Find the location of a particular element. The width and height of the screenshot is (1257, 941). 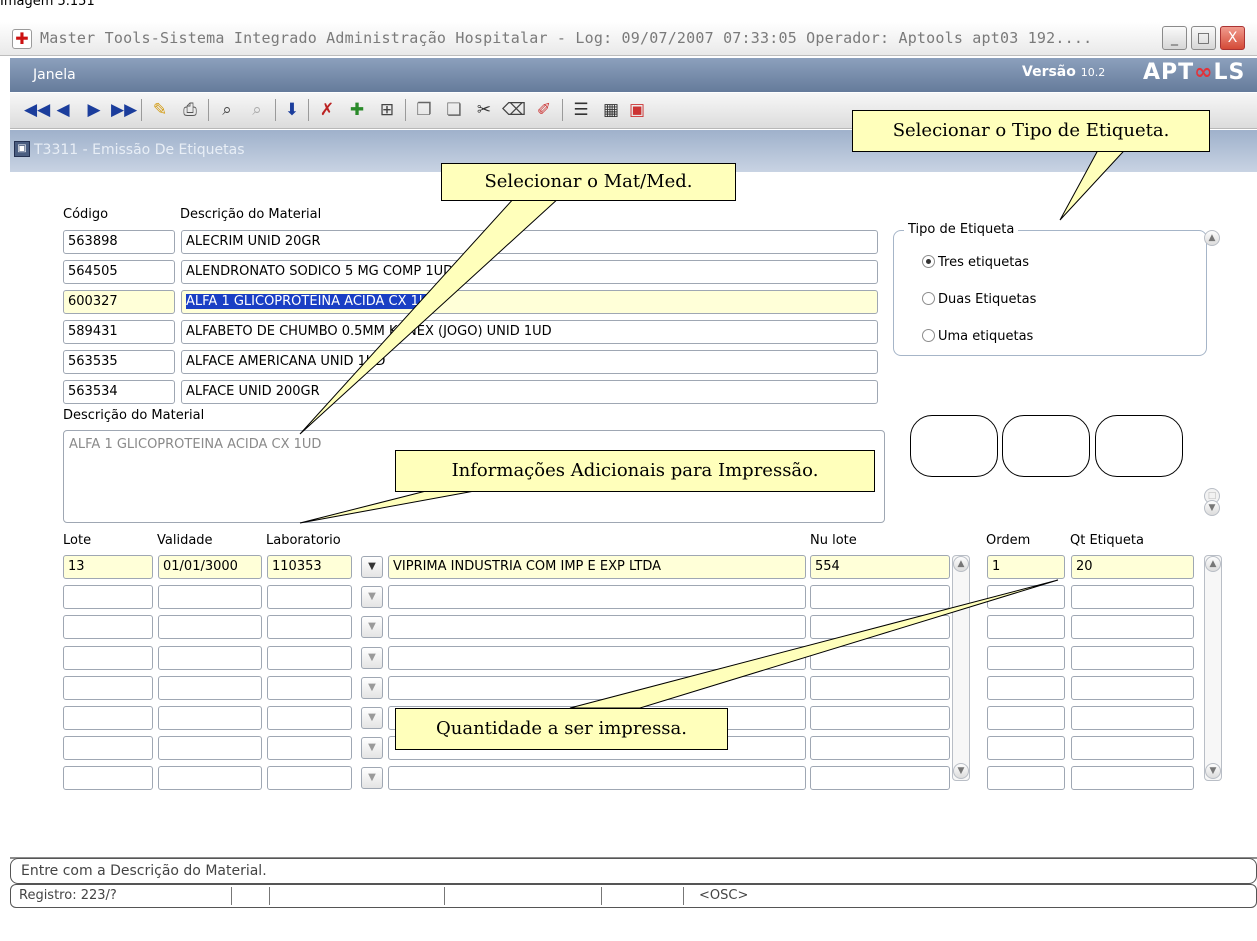

pointer-matmed is located at coordinates (430, 315).